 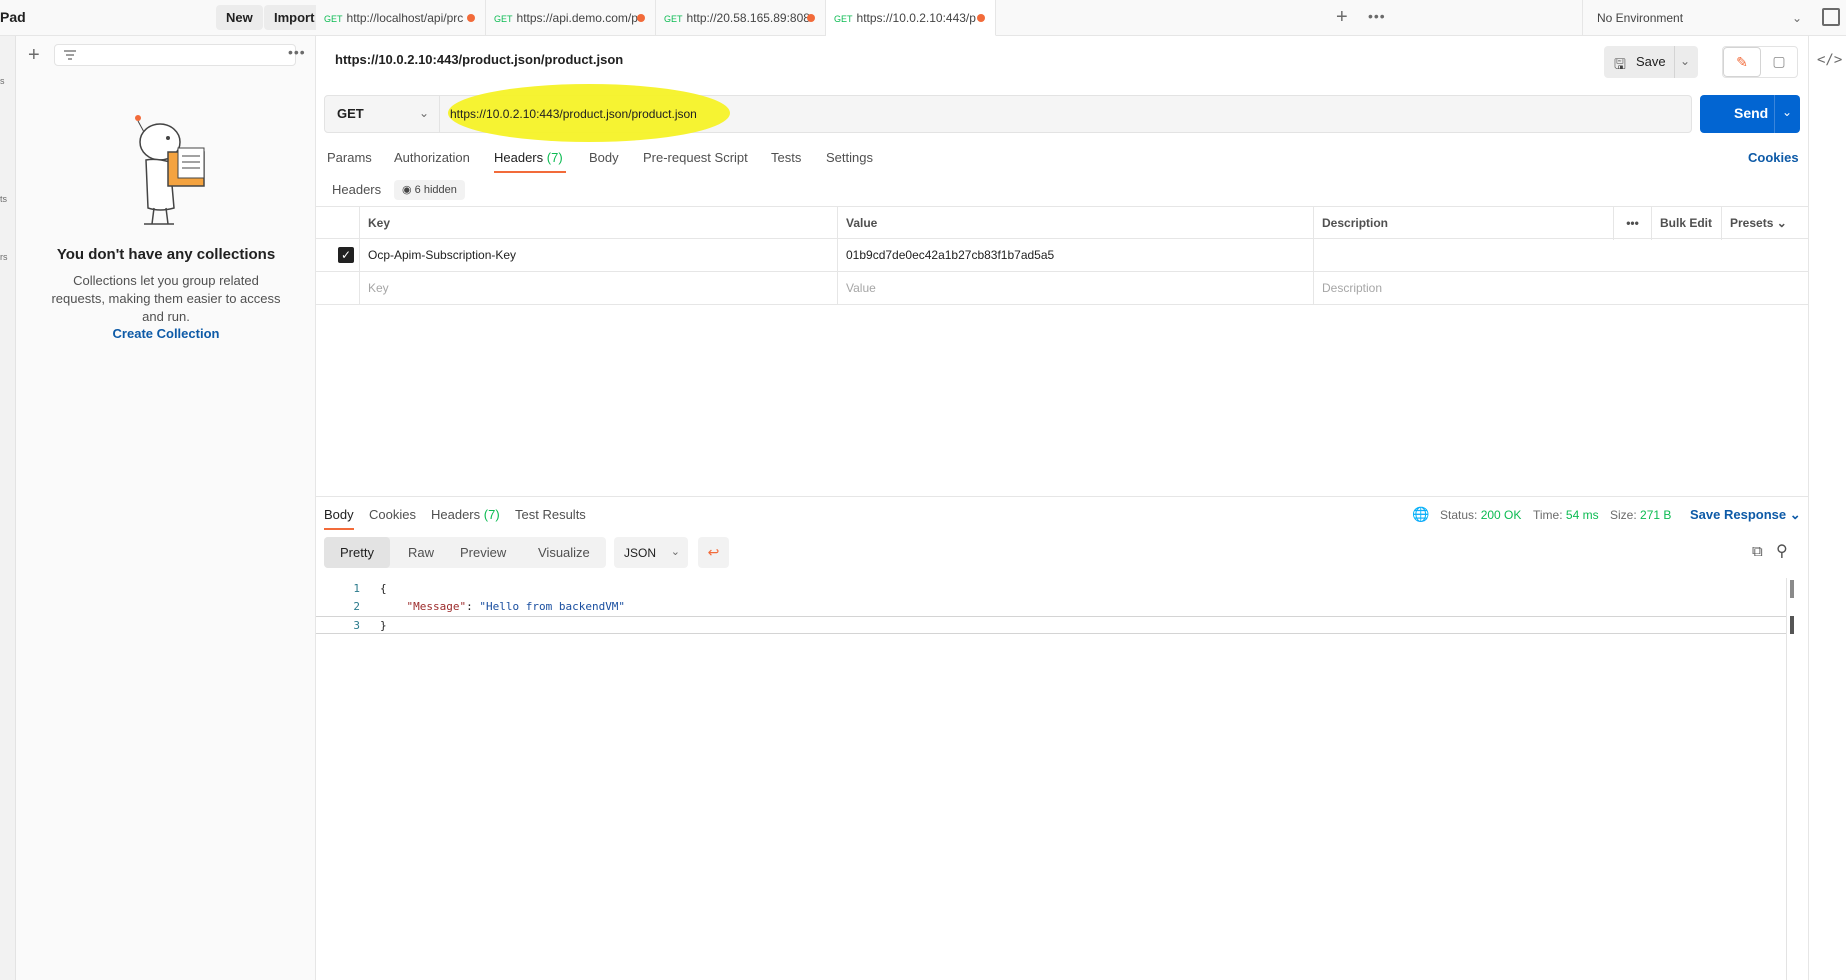 I want to click on time-readout: Time: 54 ms, so click(x=1566, y=515).